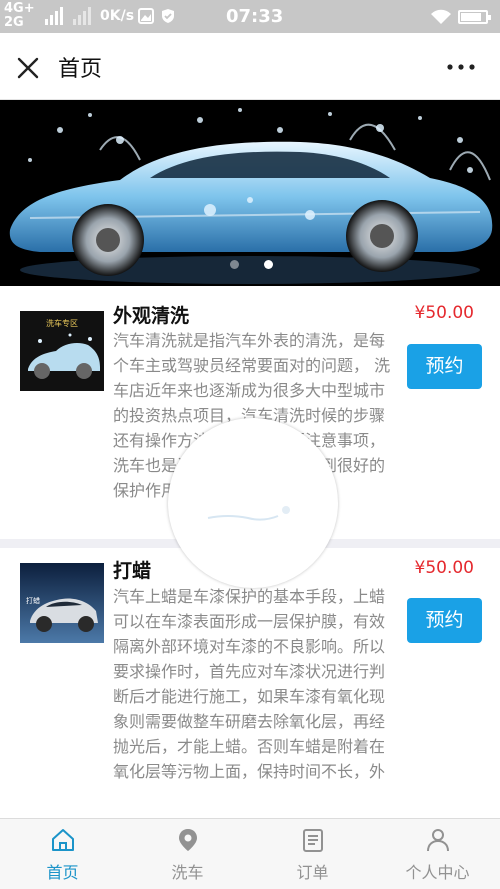  Describe the element at coordinates (63, 840) in the screenshot. I see `home-icon` at that location.